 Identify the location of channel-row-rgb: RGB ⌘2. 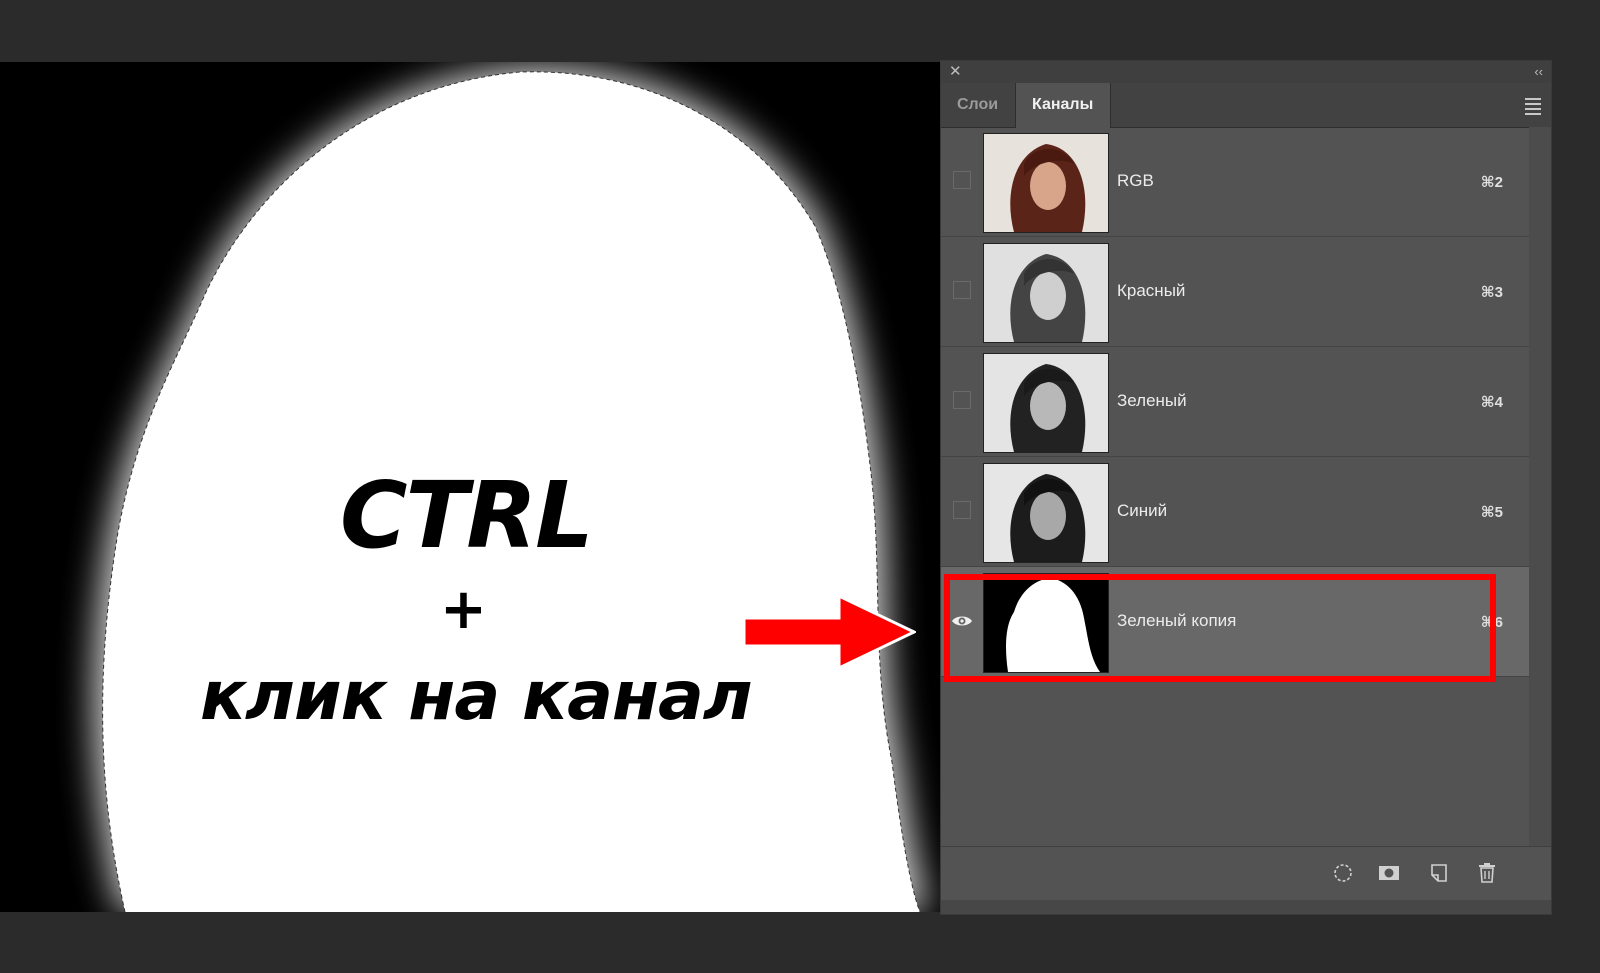
(1236, 182).